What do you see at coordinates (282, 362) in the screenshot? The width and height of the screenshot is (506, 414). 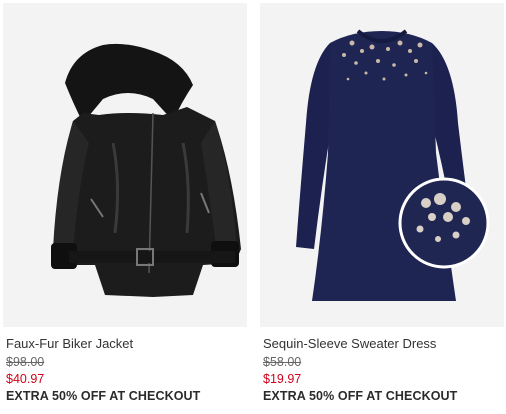 I see `original-price: $58.00` at bounding box center [282, 362].